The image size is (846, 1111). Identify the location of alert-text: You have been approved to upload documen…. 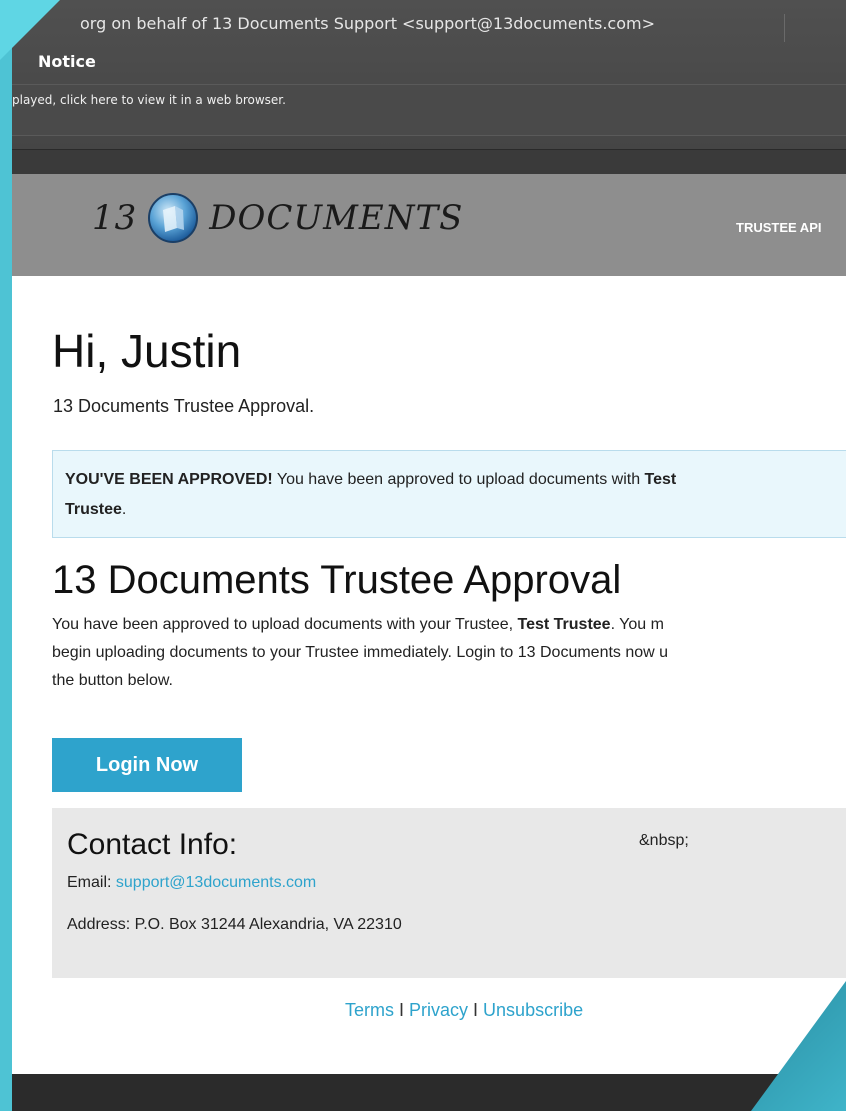
(458, 479).